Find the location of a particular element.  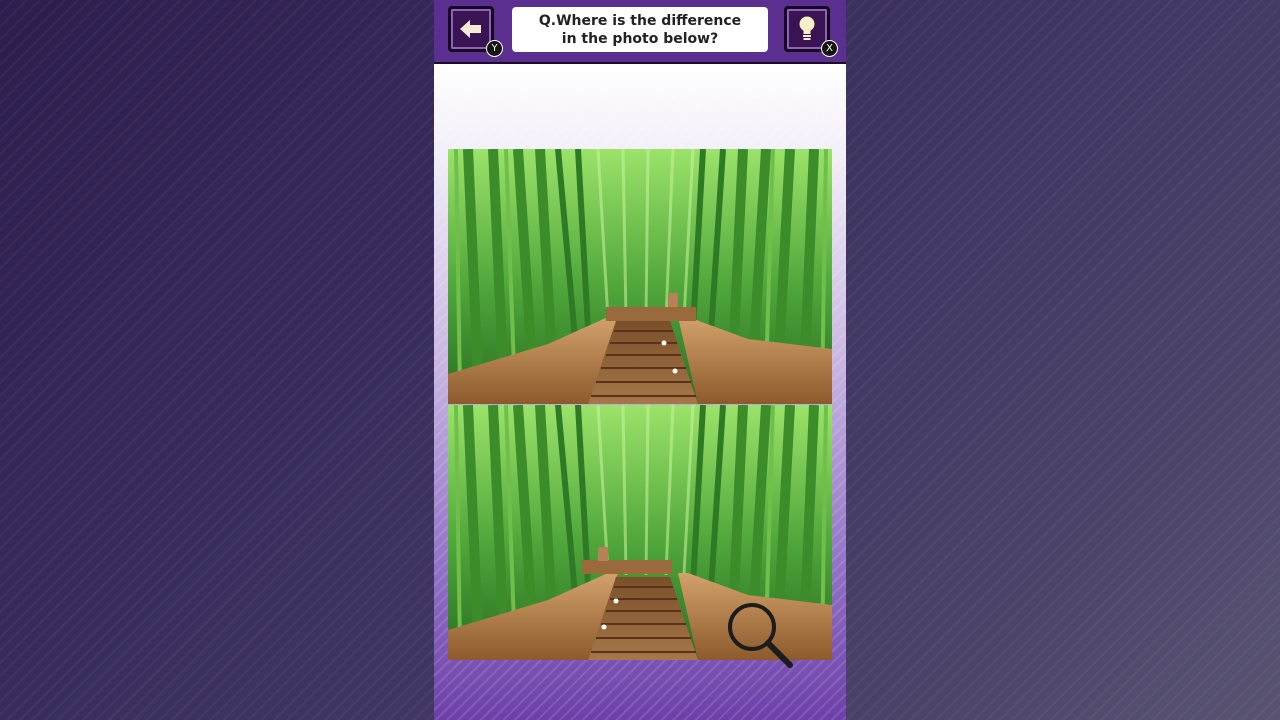

x-key-badge: X is located at coordinates (829, 48).